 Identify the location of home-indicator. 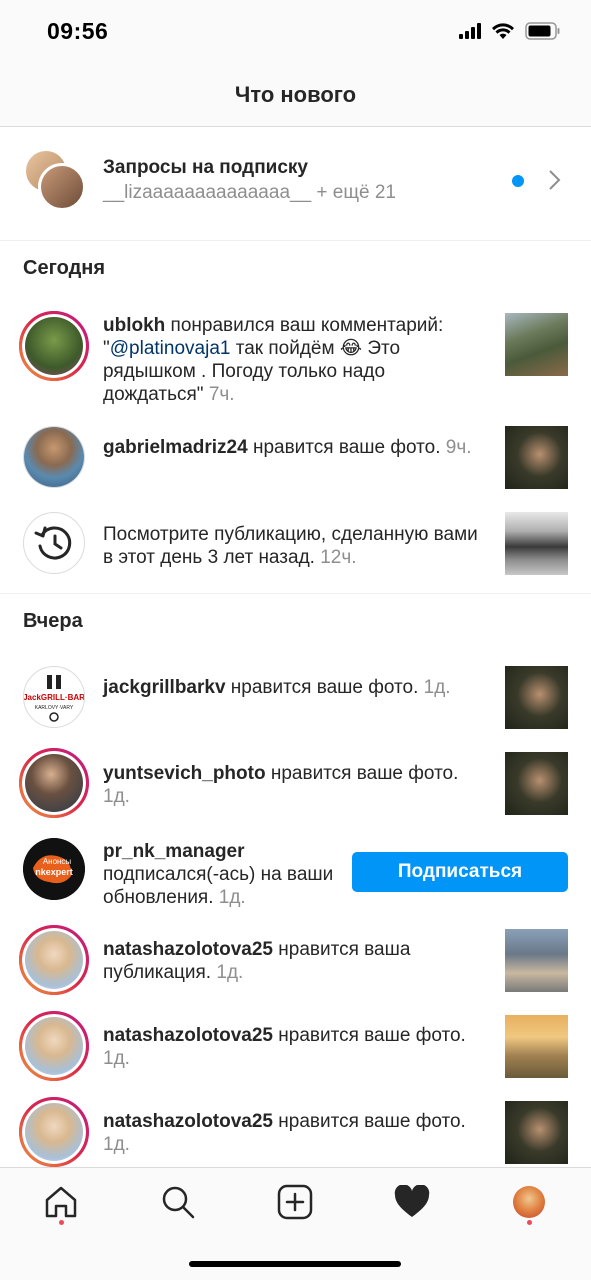
(295, 1264).